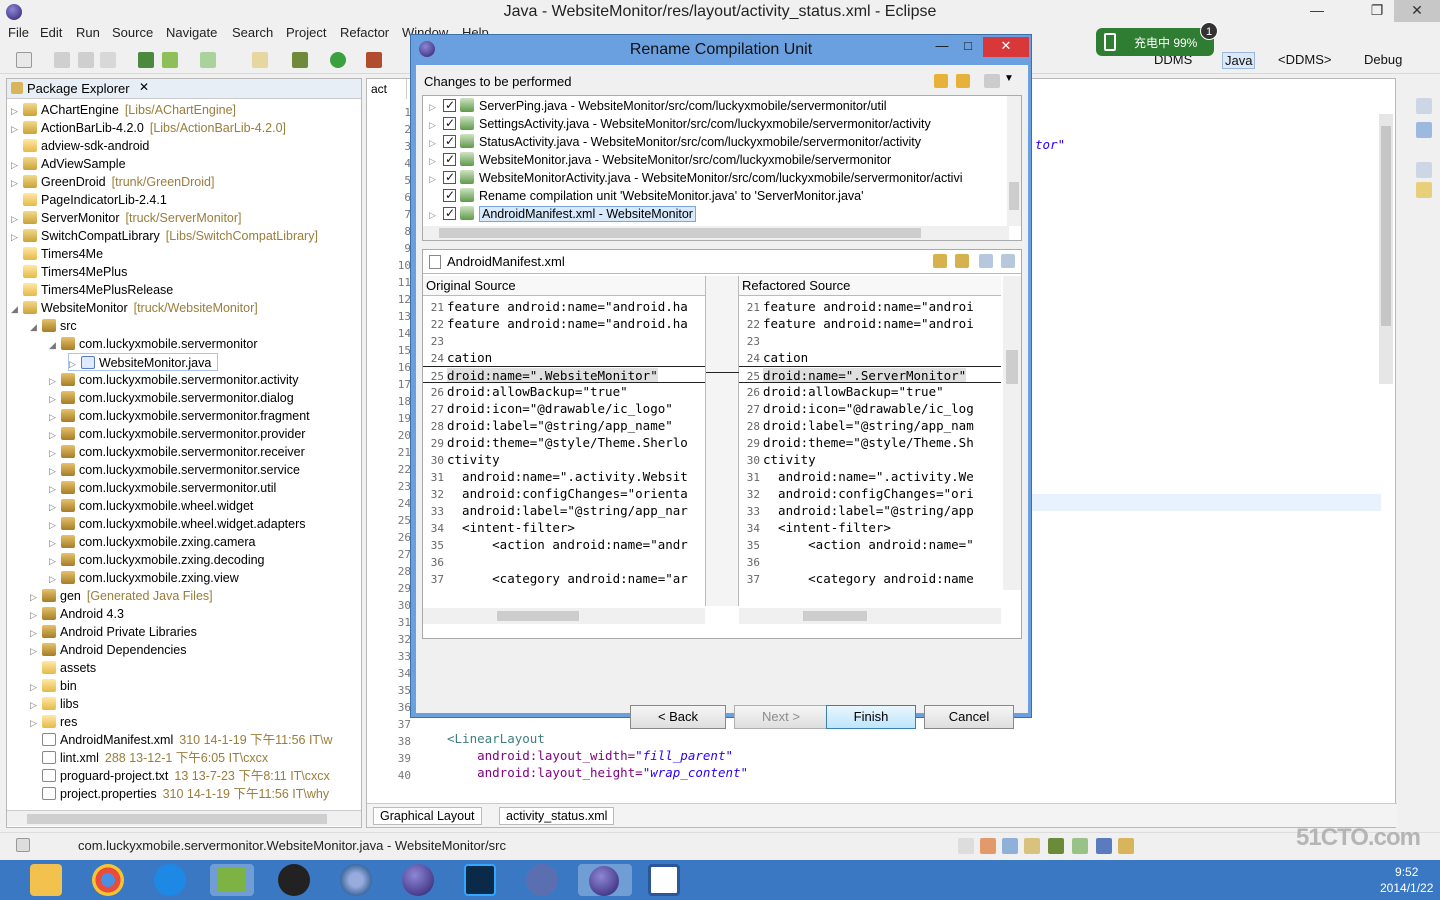  What do you see at coordinates (72, 272) in the screenshot?
I see `tree-item: Timers4MePlus` at bounding box center [72, 272].